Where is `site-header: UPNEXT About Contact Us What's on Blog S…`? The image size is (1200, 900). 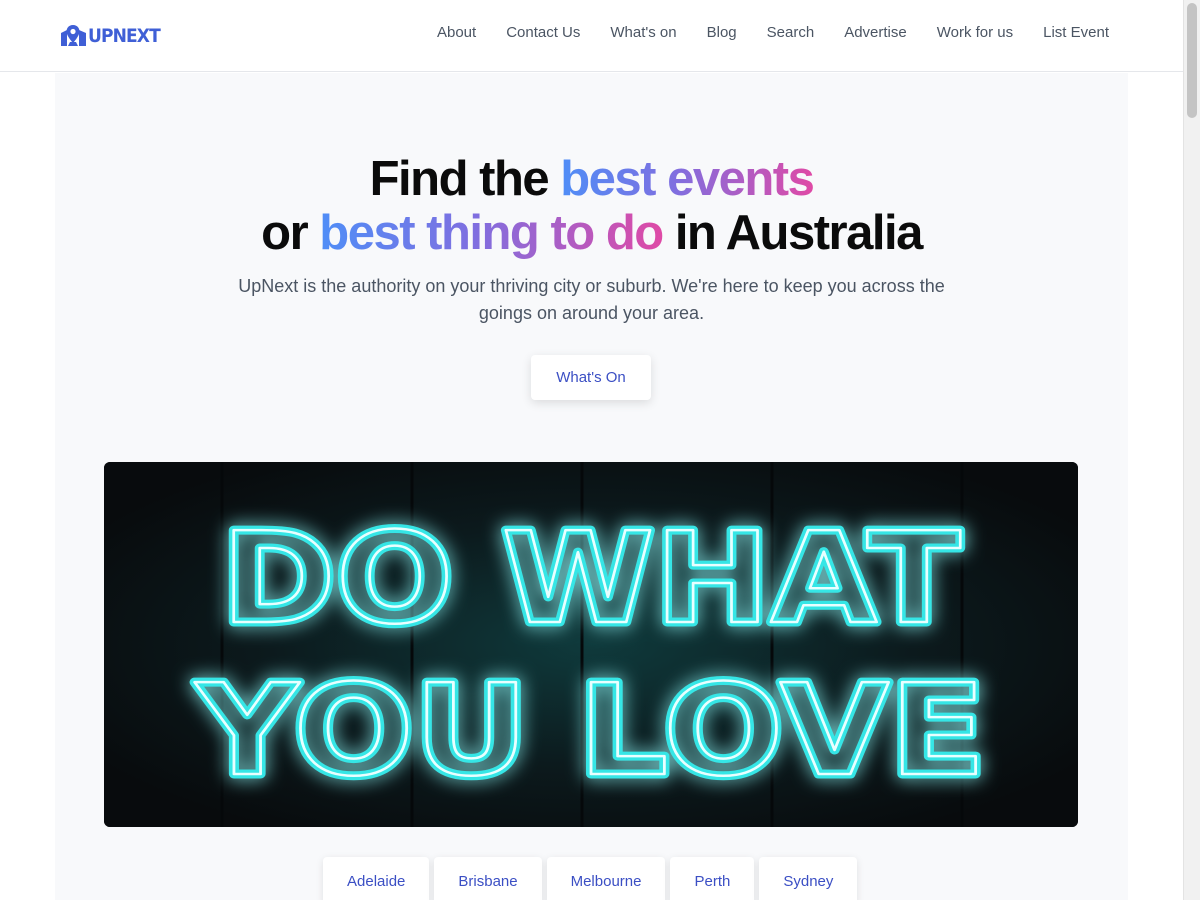 site-header: UPNEXT About Contact Us What's on Blog S… is located at coordinates (591, 36).